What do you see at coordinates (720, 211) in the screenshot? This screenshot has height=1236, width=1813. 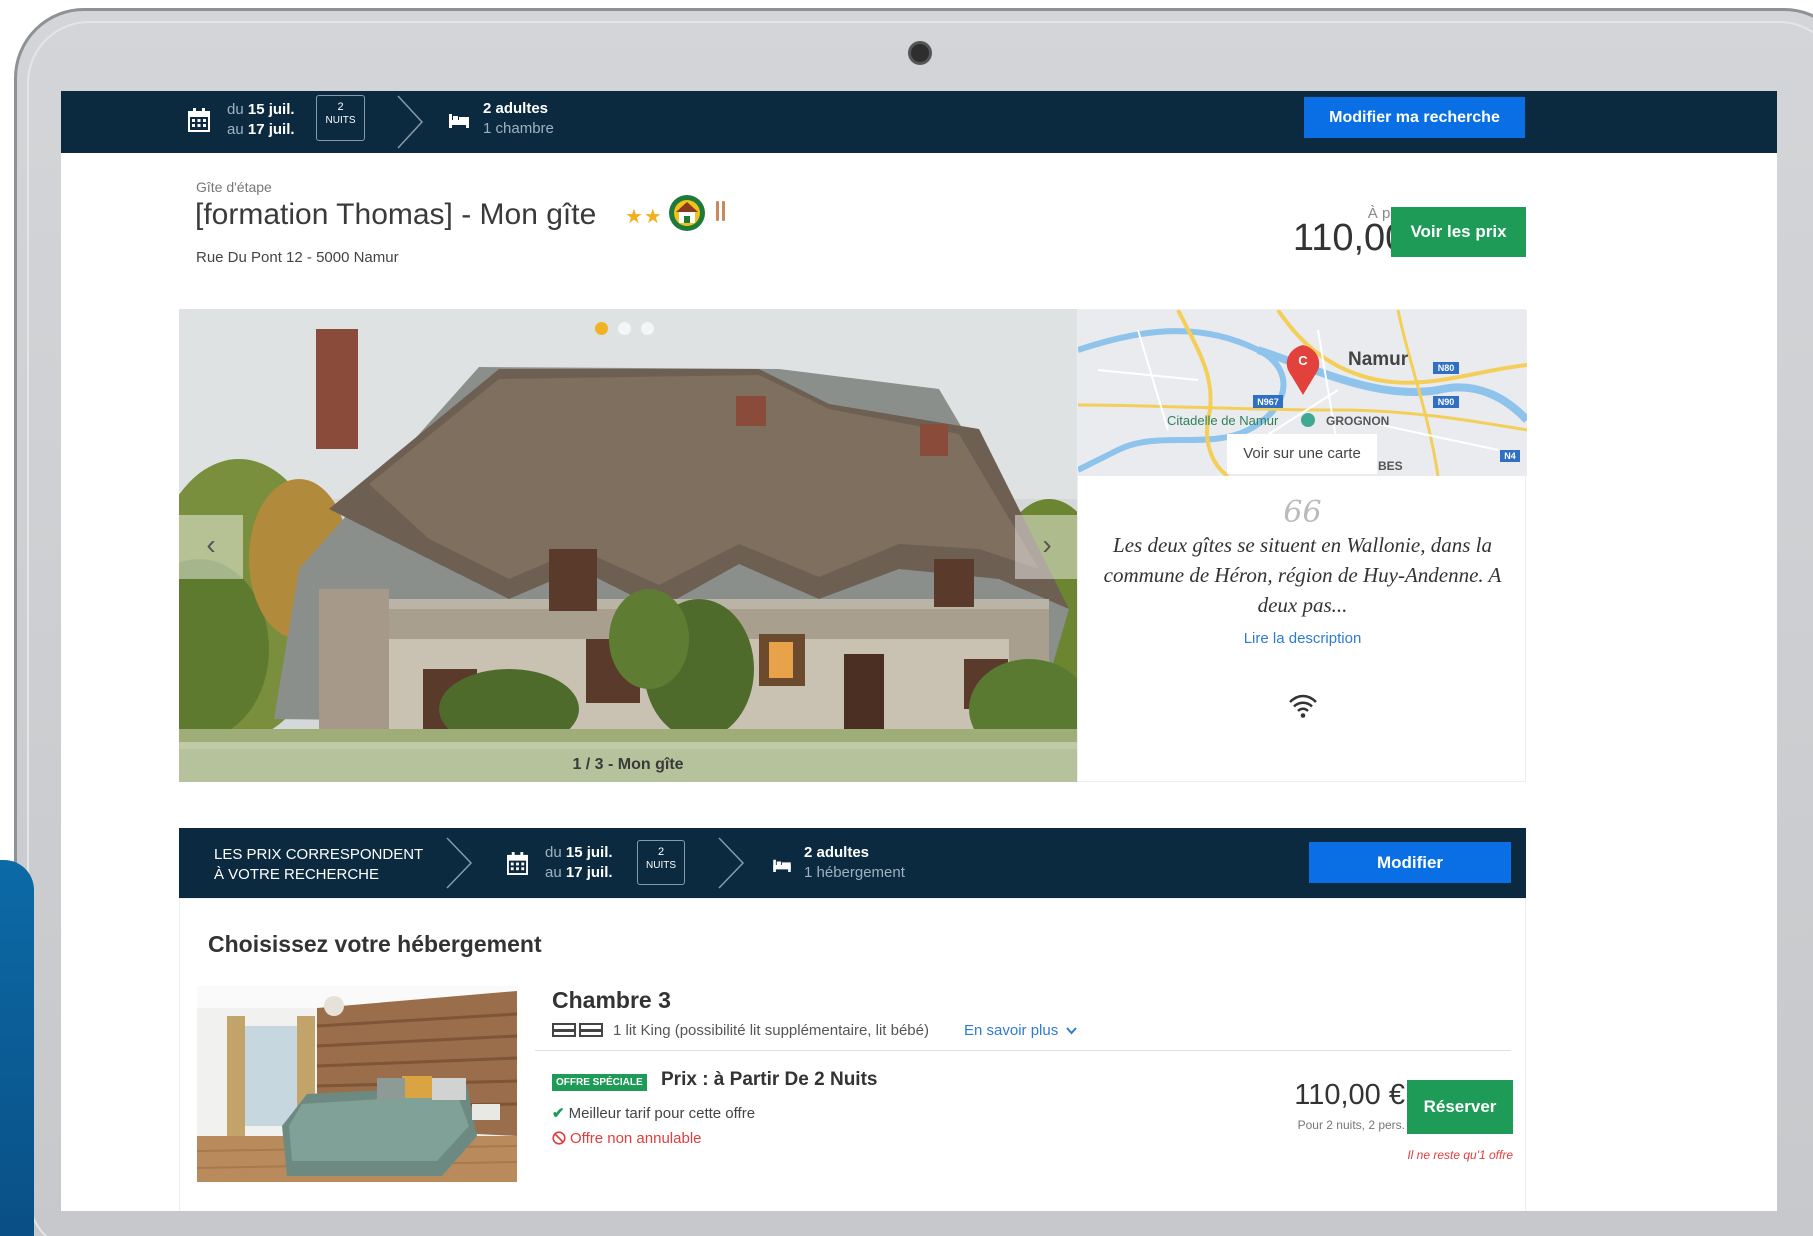 I see `restaurant-icon` at bounding box center [720, 211].